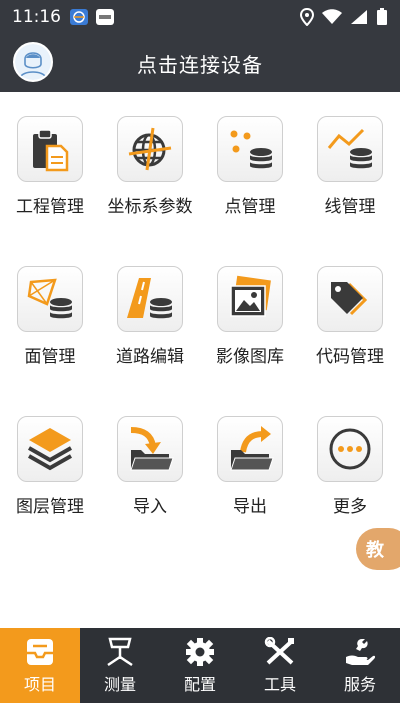  I want to click on grid-item-label: 更多, so click(350, 507).